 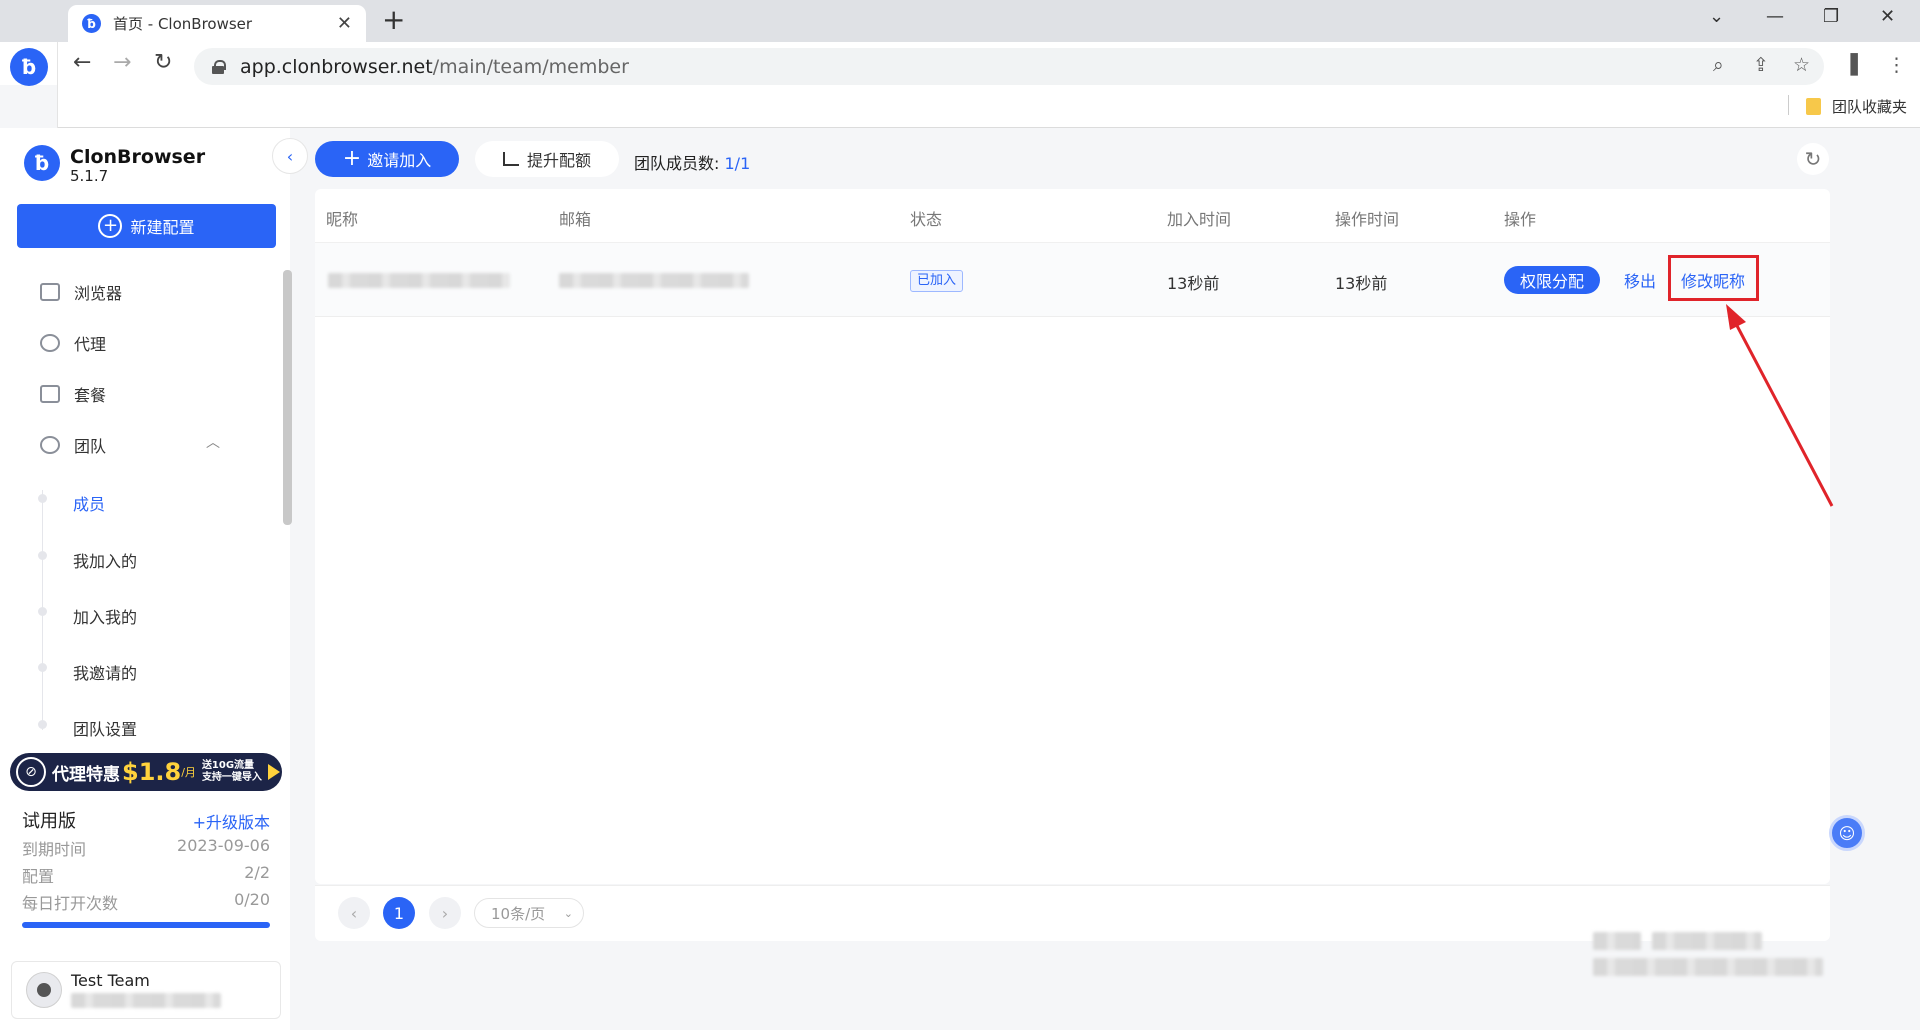 What do you see at coordinates (354, 913) in the screenshot?
I see `prev-page-icon: ‹` at bounding box center [354, 913].